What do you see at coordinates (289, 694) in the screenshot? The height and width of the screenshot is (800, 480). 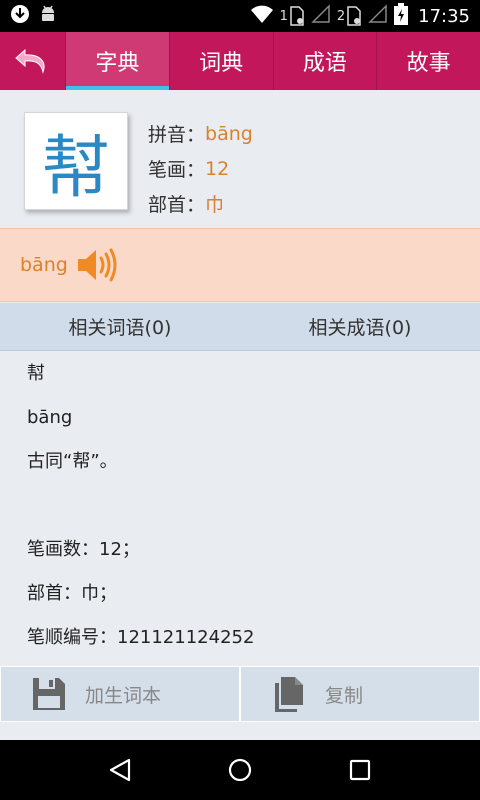 I see `copy-icon` at bounding box center [289, 694].